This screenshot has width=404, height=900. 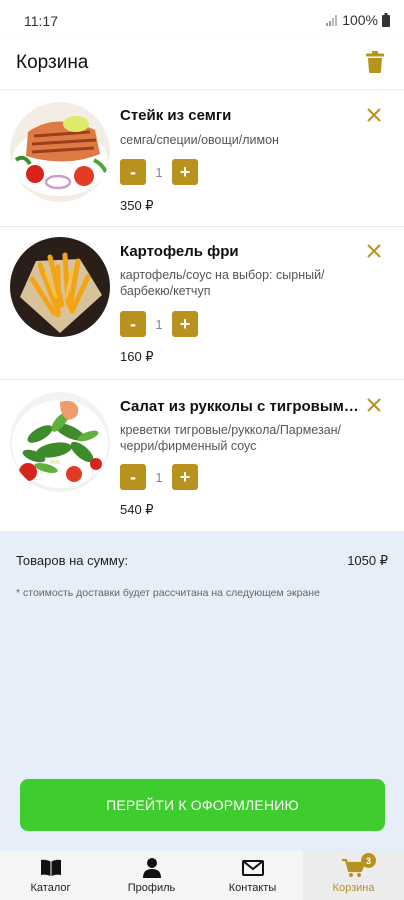 I want to click on cart-count-badge: 3, so click(x=368, y=860).